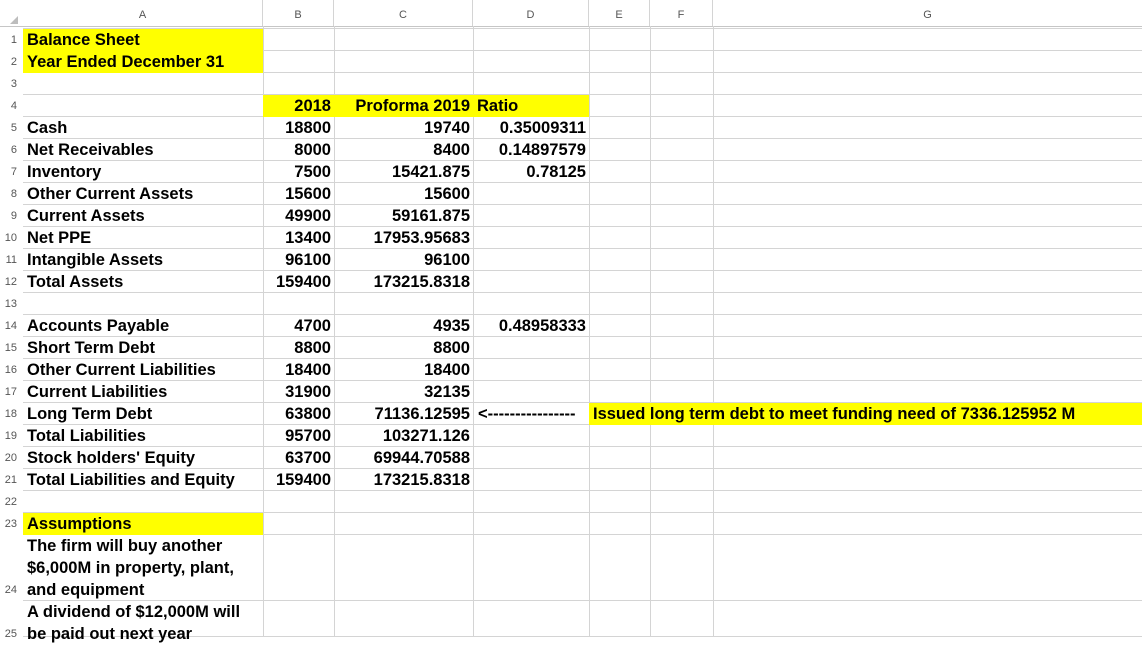 The height and width of the screenshot is (645, 1142). What do you see at coordinates (10, 348) in the screenshot?
I see `row-header-15: 15` at bounding box center [10, 348].